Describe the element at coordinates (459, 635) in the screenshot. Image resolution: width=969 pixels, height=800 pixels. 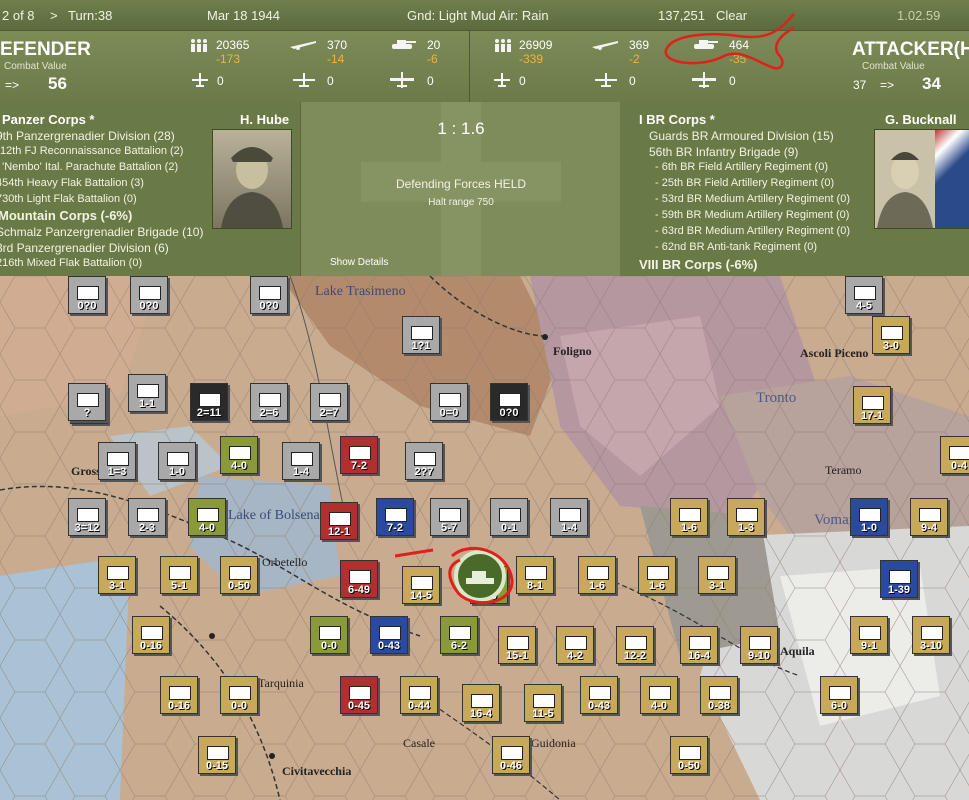
I see `unit-counter: 6-2` at that location.